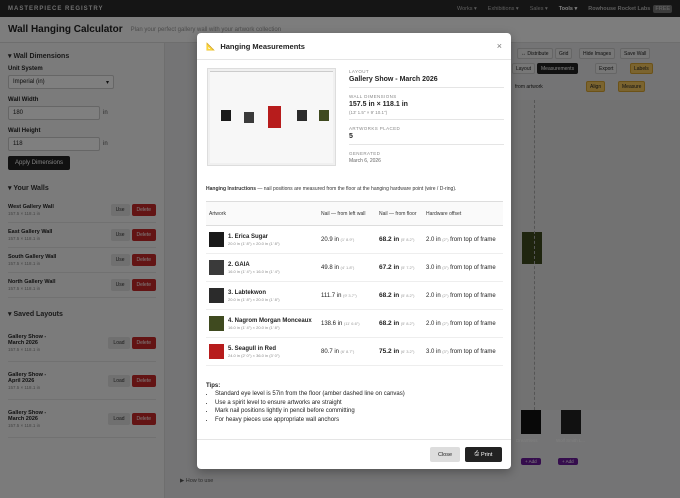 This screenshot has height=498, width=680. I want to click on artwork-size: 16.0 in (1' 4") × 16.0 in (1' 4"), so click(254, 271).